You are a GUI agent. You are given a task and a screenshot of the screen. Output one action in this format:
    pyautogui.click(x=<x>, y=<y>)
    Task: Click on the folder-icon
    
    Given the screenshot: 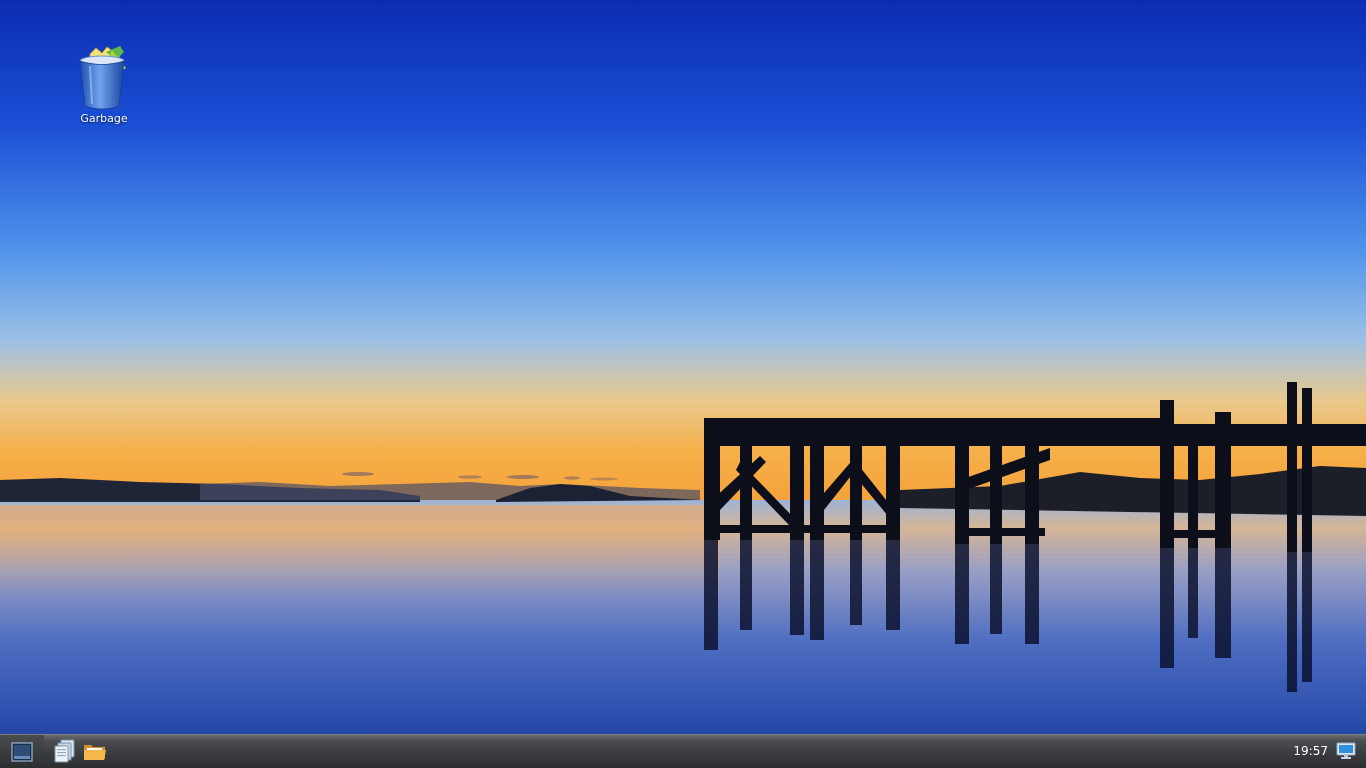 What is the action you would take?
    pyautogui.click(x=95, y=752)
    